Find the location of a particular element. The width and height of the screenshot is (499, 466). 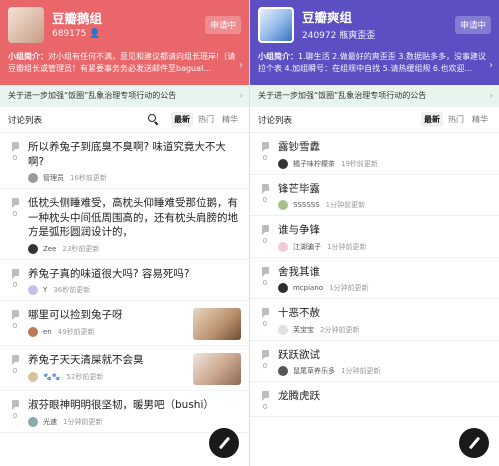

post-title: 谁与争锋 is located at coordinates (384, 230).